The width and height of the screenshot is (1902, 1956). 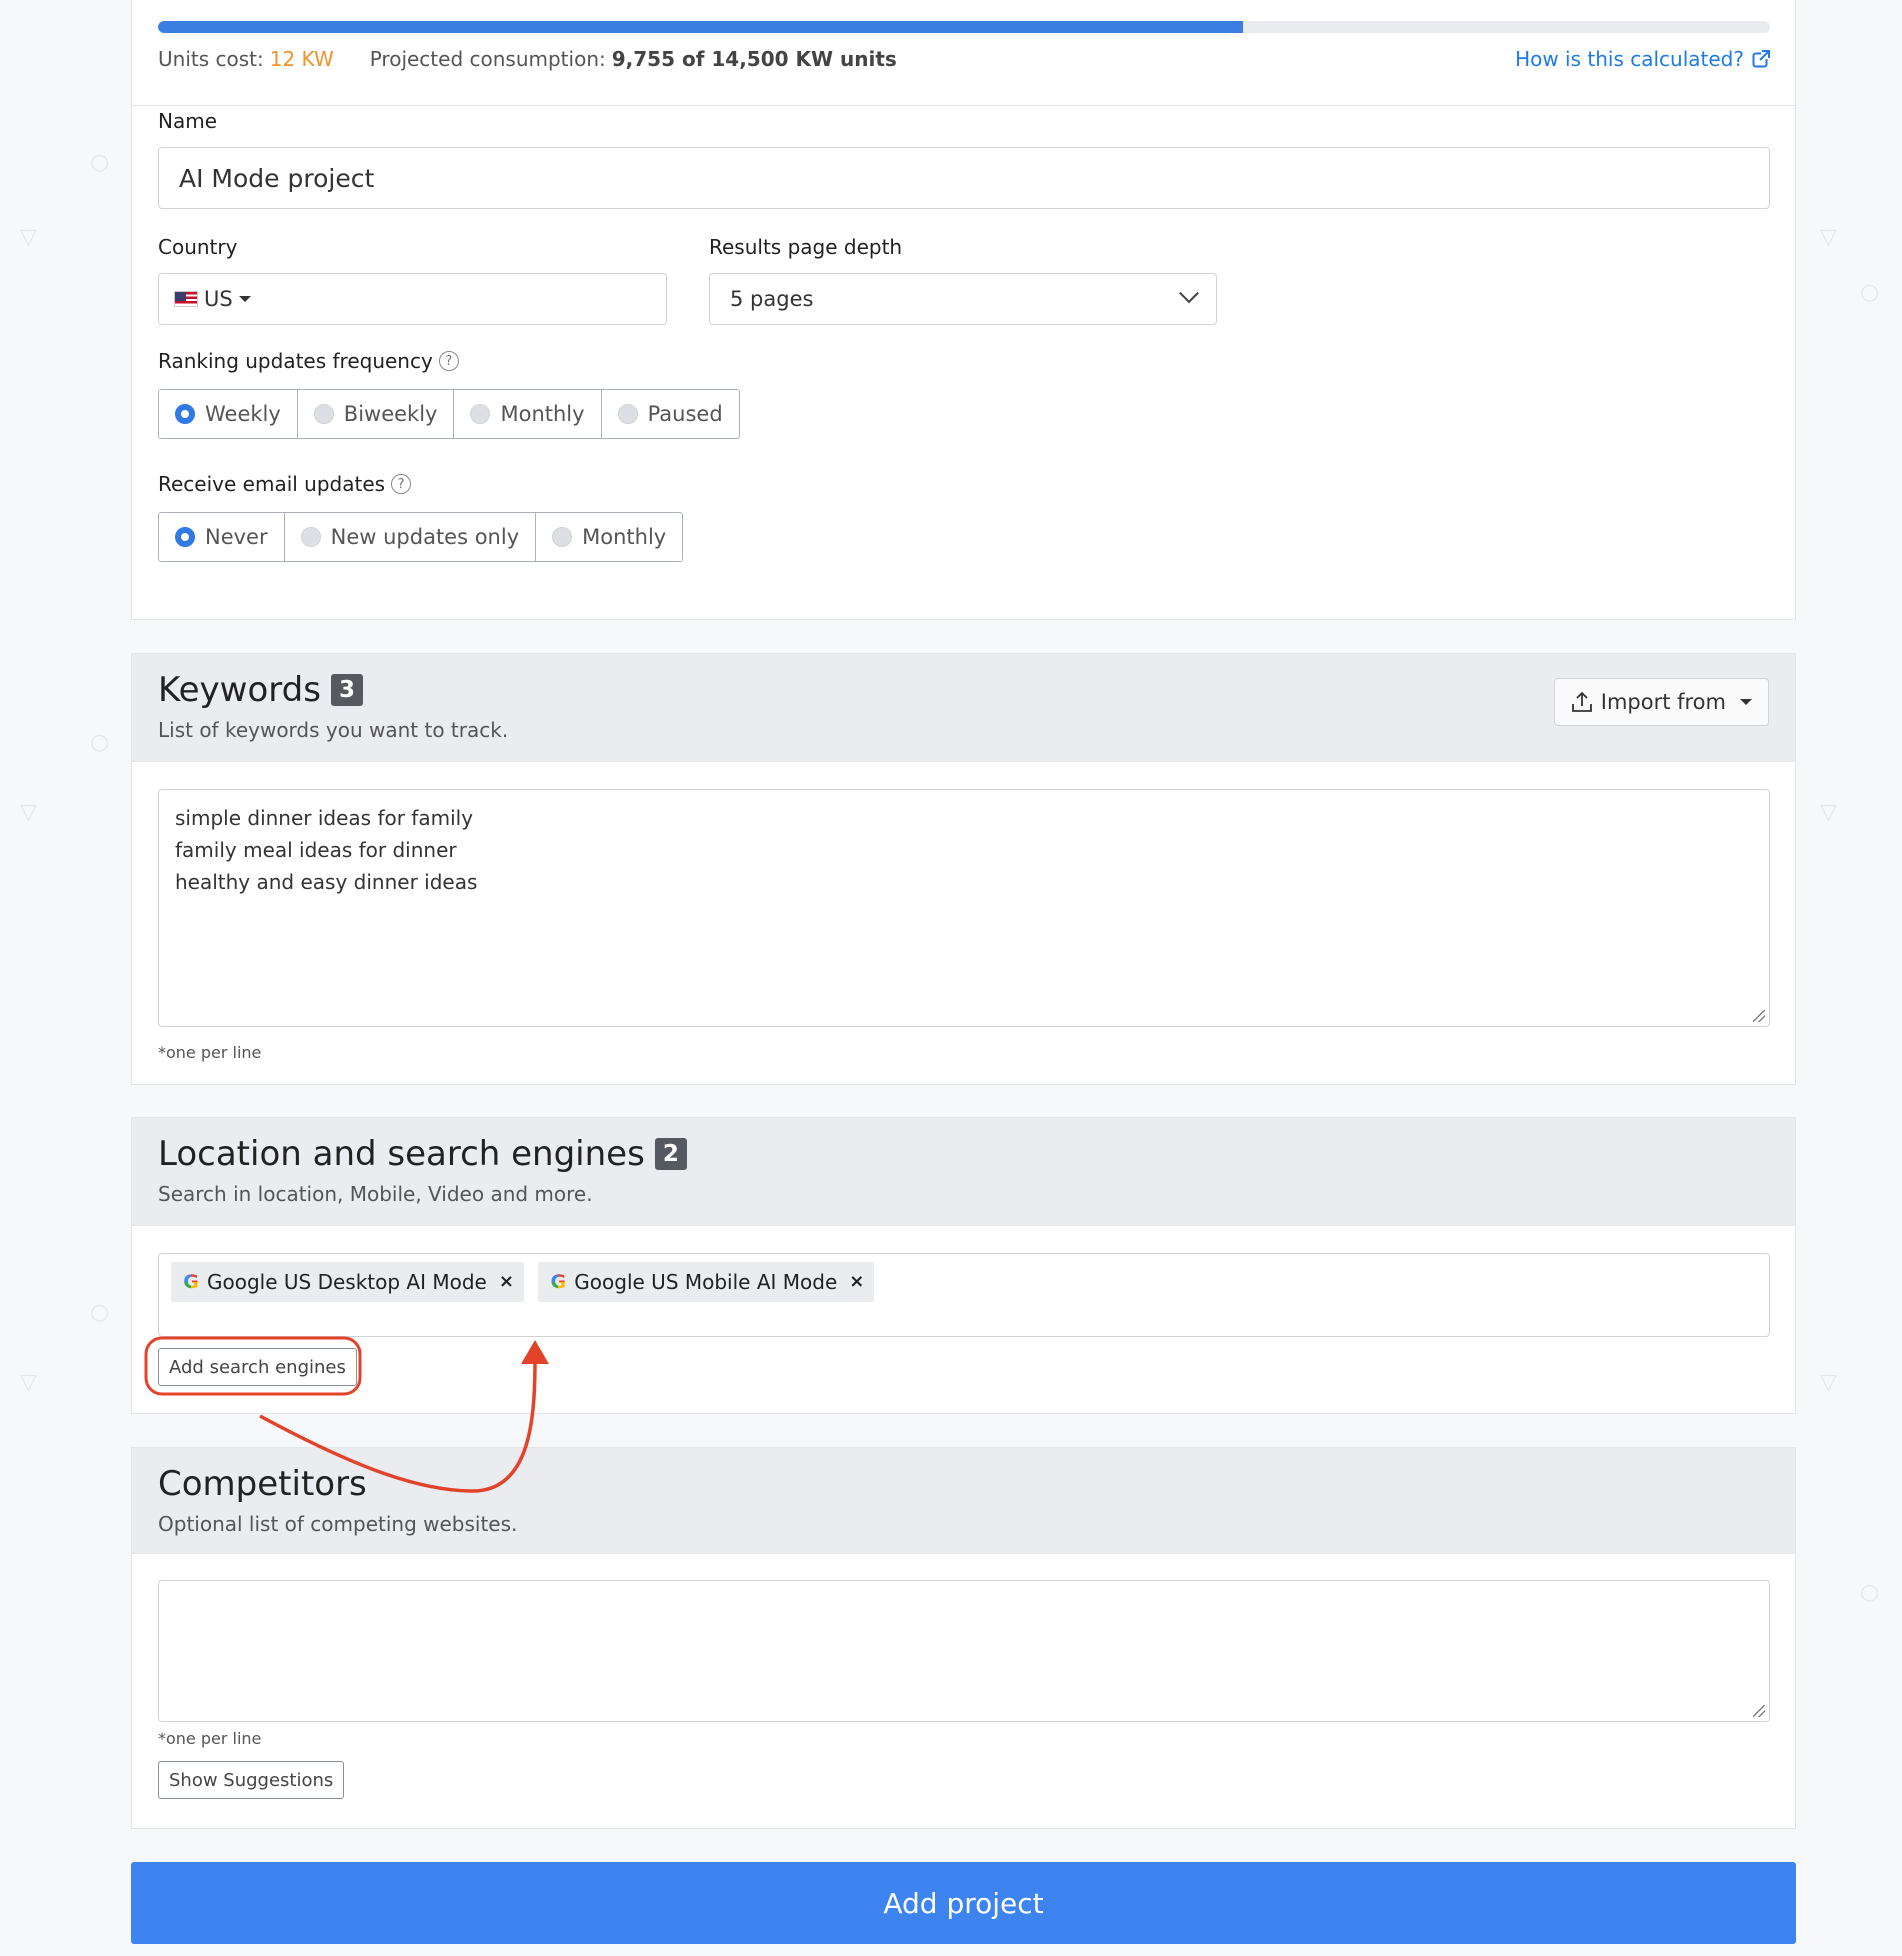 I want to click on option-label: Monthly, so click(x=624, y=537).